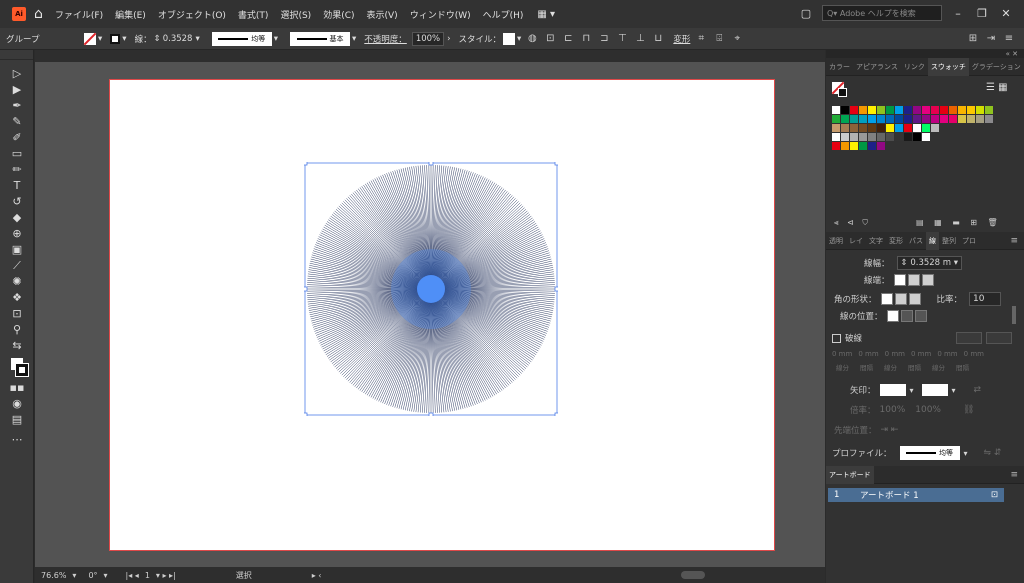 This screenshot has height=583, width=1024. Describe the element at coordinates (693, 575) in the screenshot. I see `horizontal-scrollbar` at that location.